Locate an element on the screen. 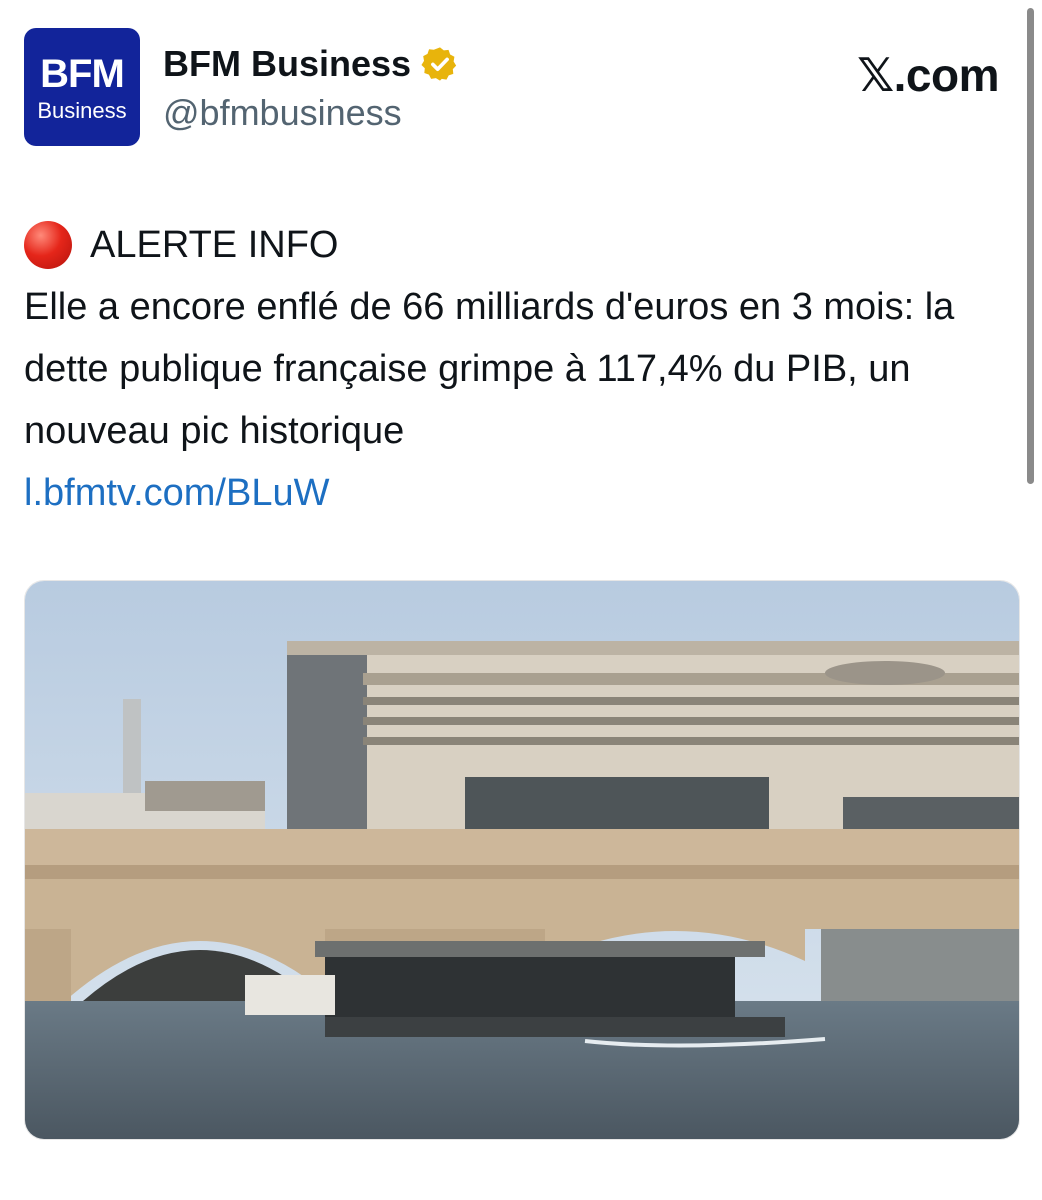 The image size is (1042, 1200). avatar-logo-text: BFM is located at coordinates (82, 74).